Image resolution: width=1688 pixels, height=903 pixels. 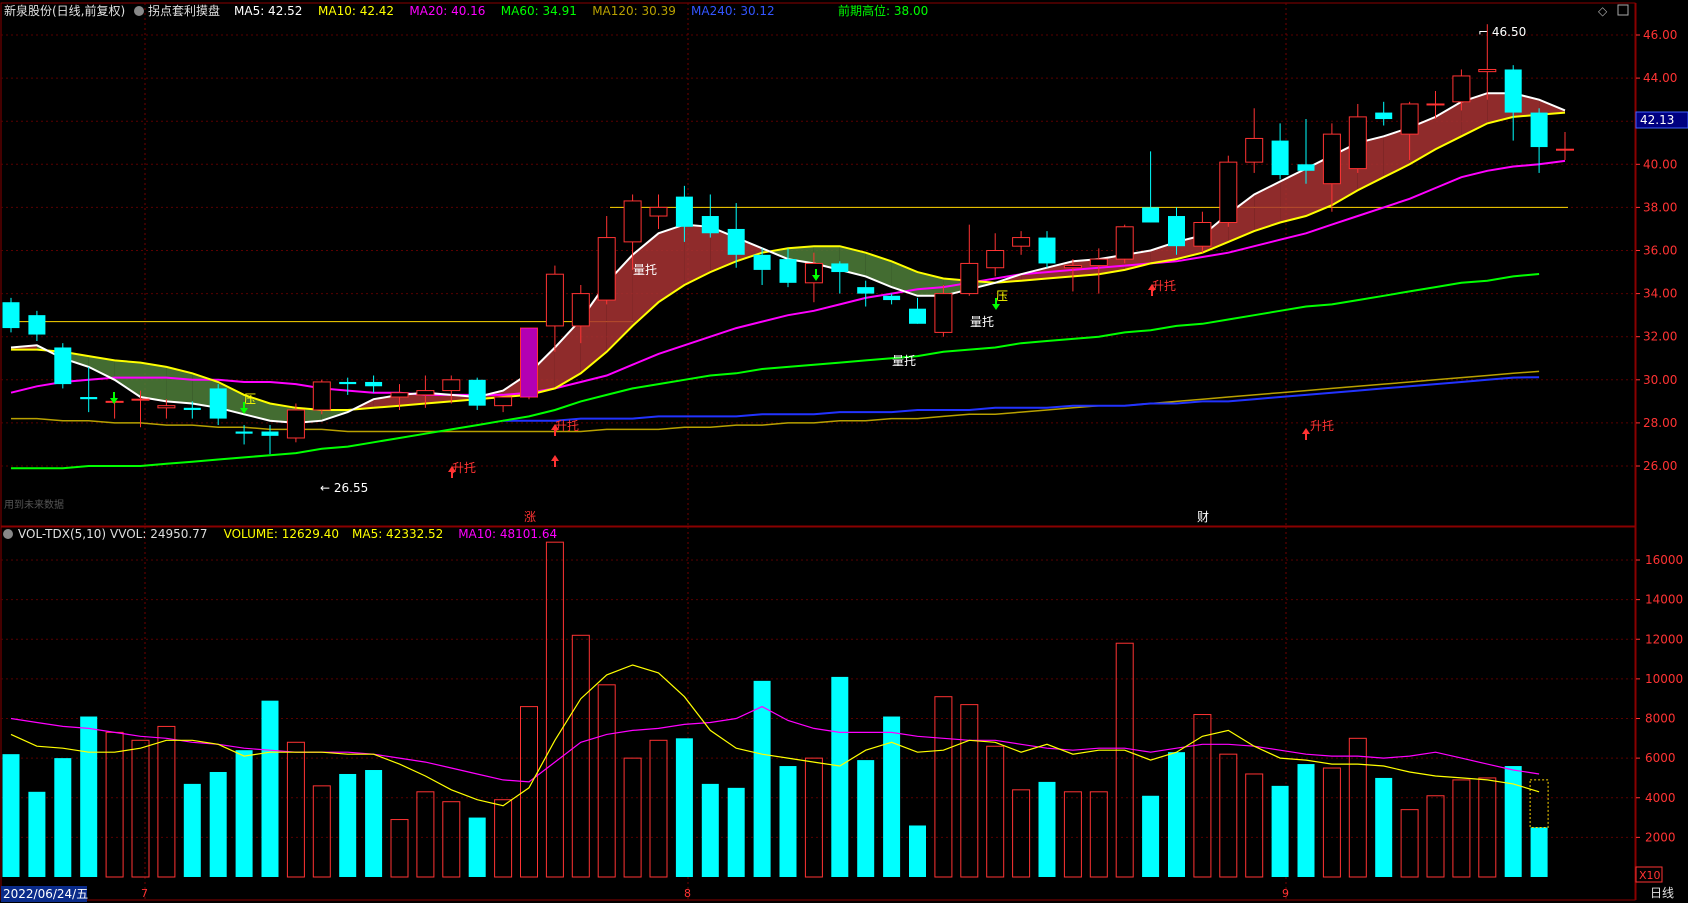 I want to click on month-label-7: 7, so click(x=144, y=893).